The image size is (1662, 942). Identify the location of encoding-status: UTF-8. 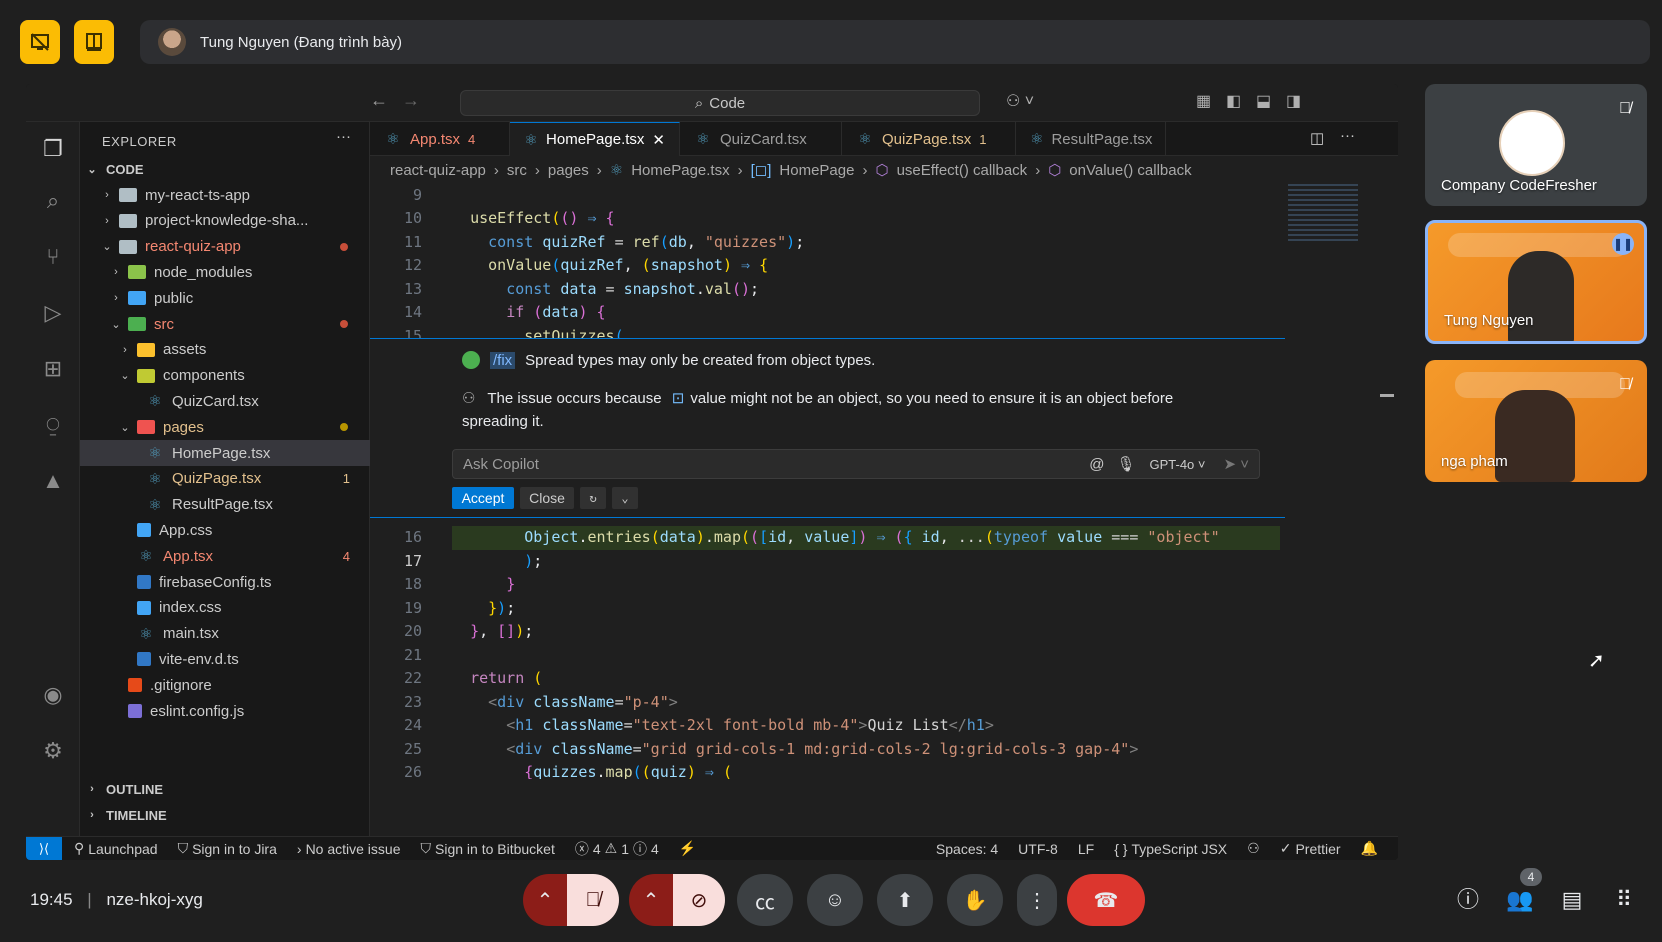
(1038, 849).